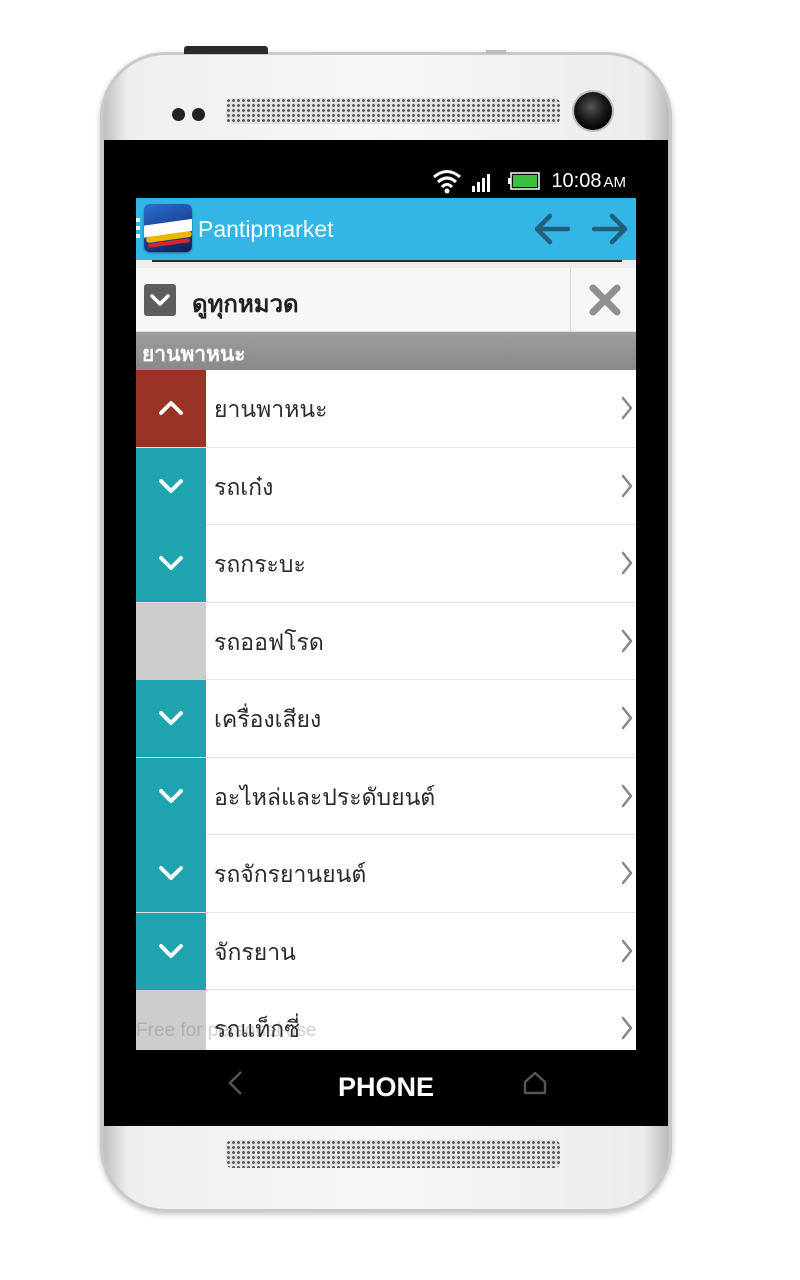  What do you see at coordinates (447, 182) in the screenshot?
I see `wifi-icon` at bounding box center [447, 182].